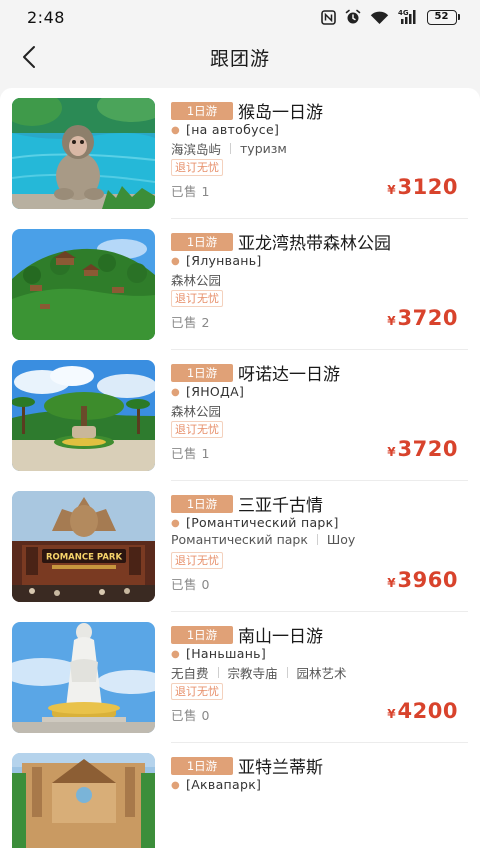  Describe the element at coordinates (341, 539) in the screenshot. I see `tag: Шоу` at that location.